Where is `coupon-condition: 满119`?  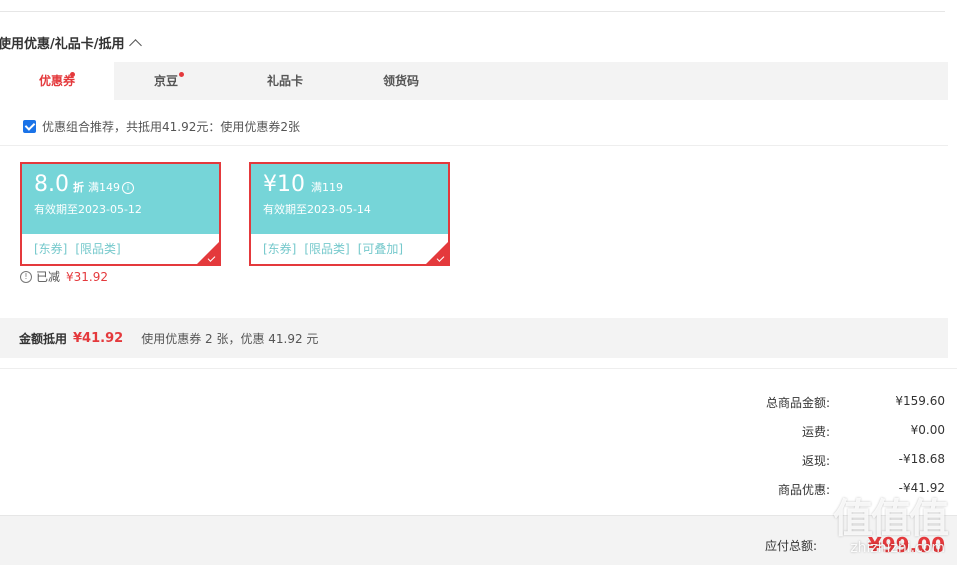 coupon-condition: 满119 is located at coordinates (327, 187).